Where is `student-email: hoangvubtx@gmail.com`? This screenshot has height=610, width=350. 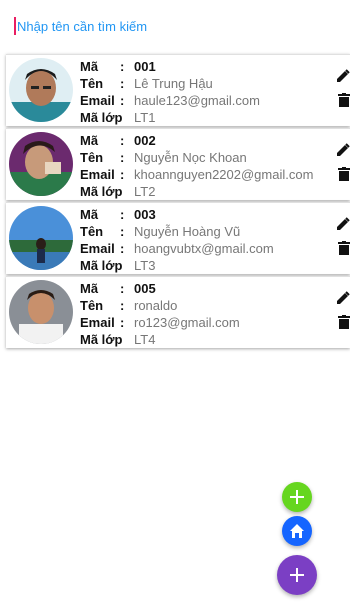 student-email: hoangvubtx@gmail.com is located at coordinates (204, 248).